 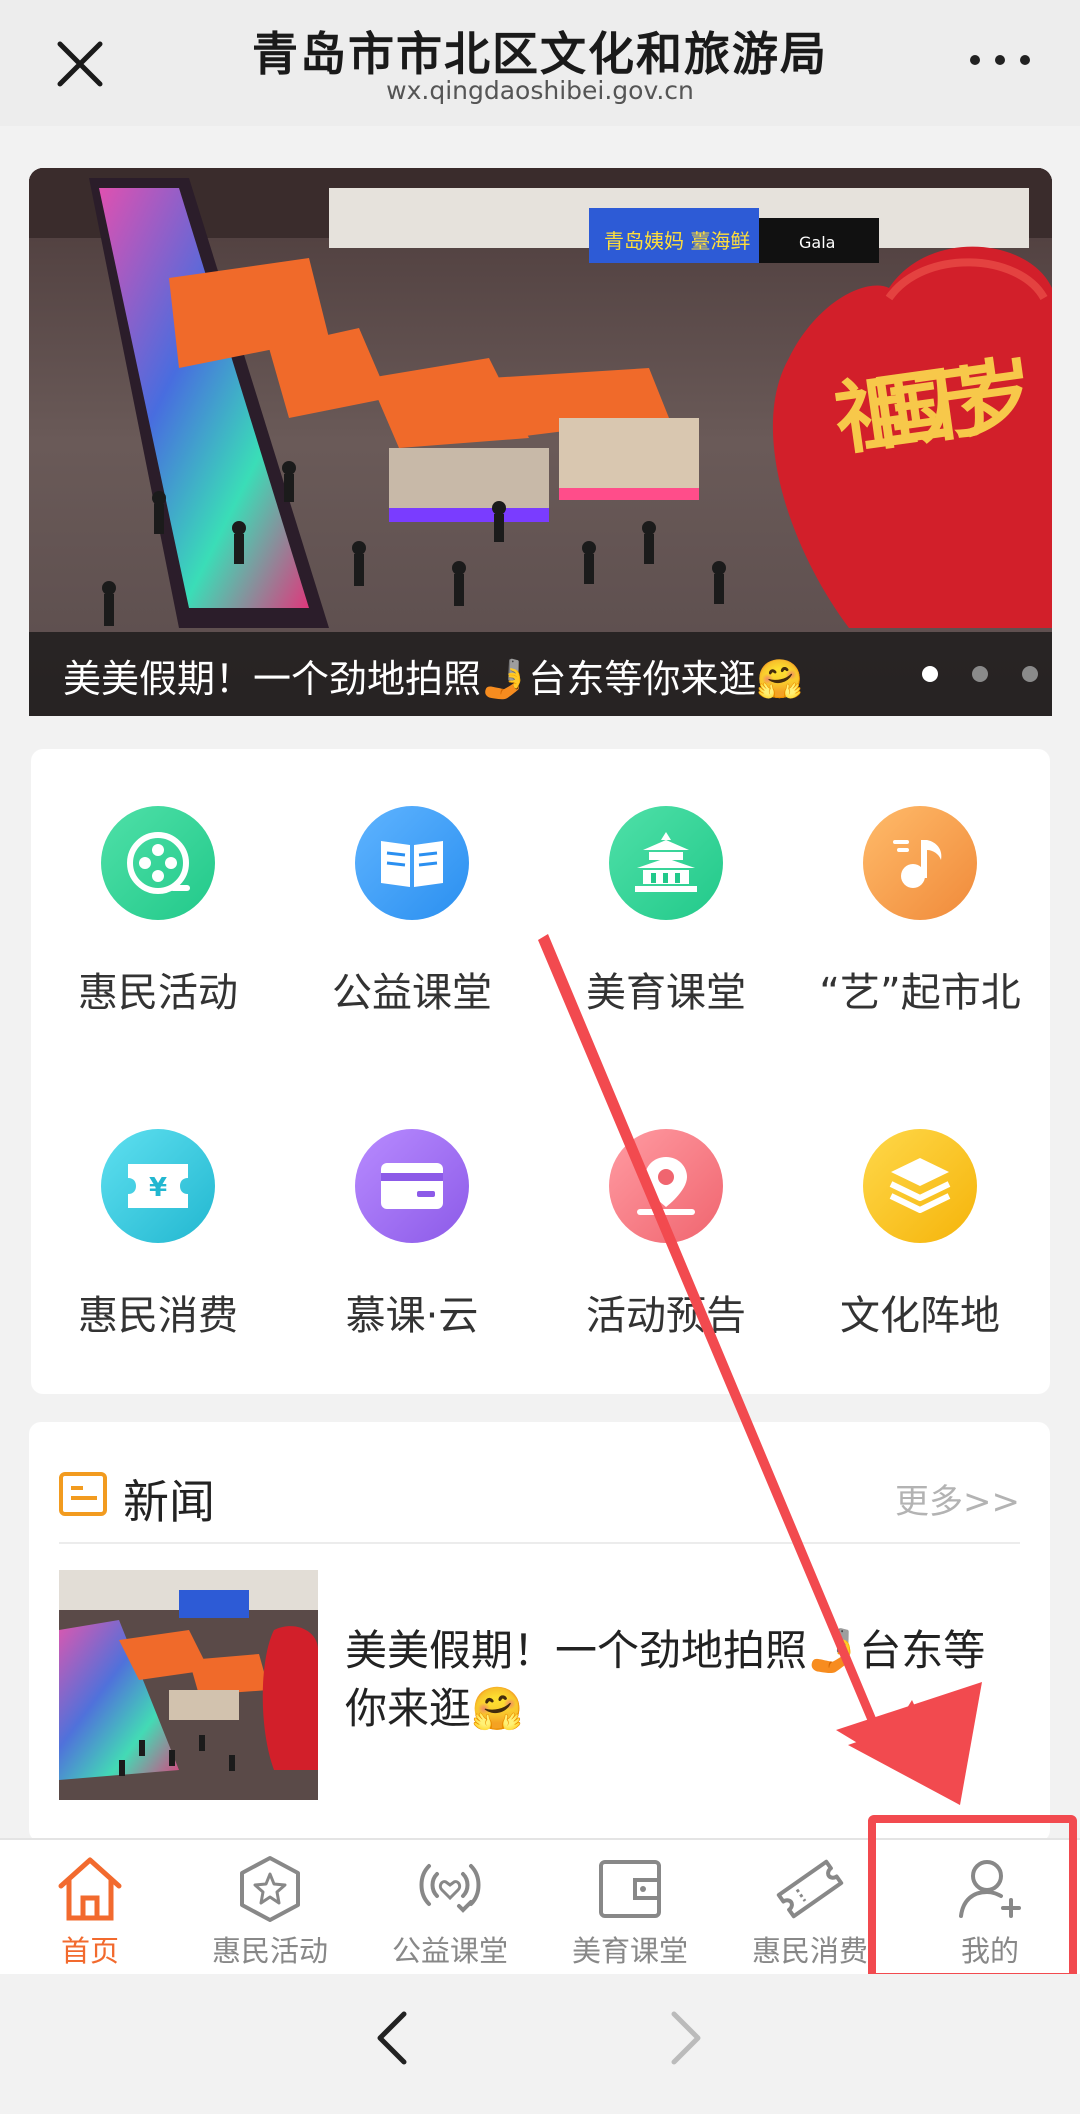 What do you see at coordinates (920, 1316) in the screenshot?
I see `grid-item-label: 文化阵地` at bounding box center [920, 1316].